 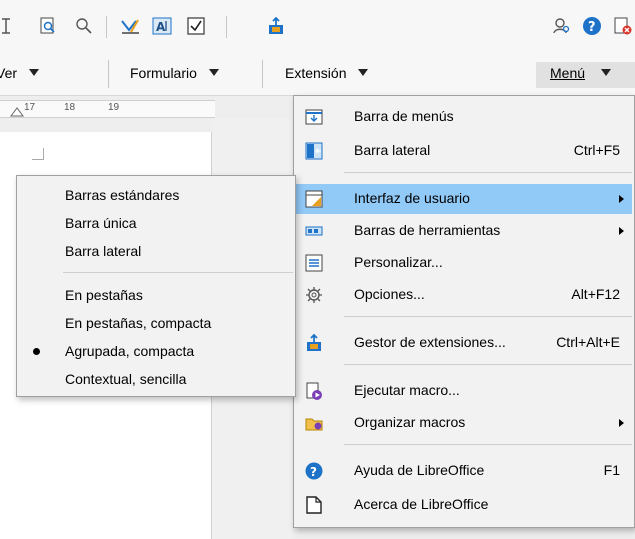 What do you see at coordinates (196, 26) in the screenshot?
I see `checkbox-icon` at bounding box center [196, 26].